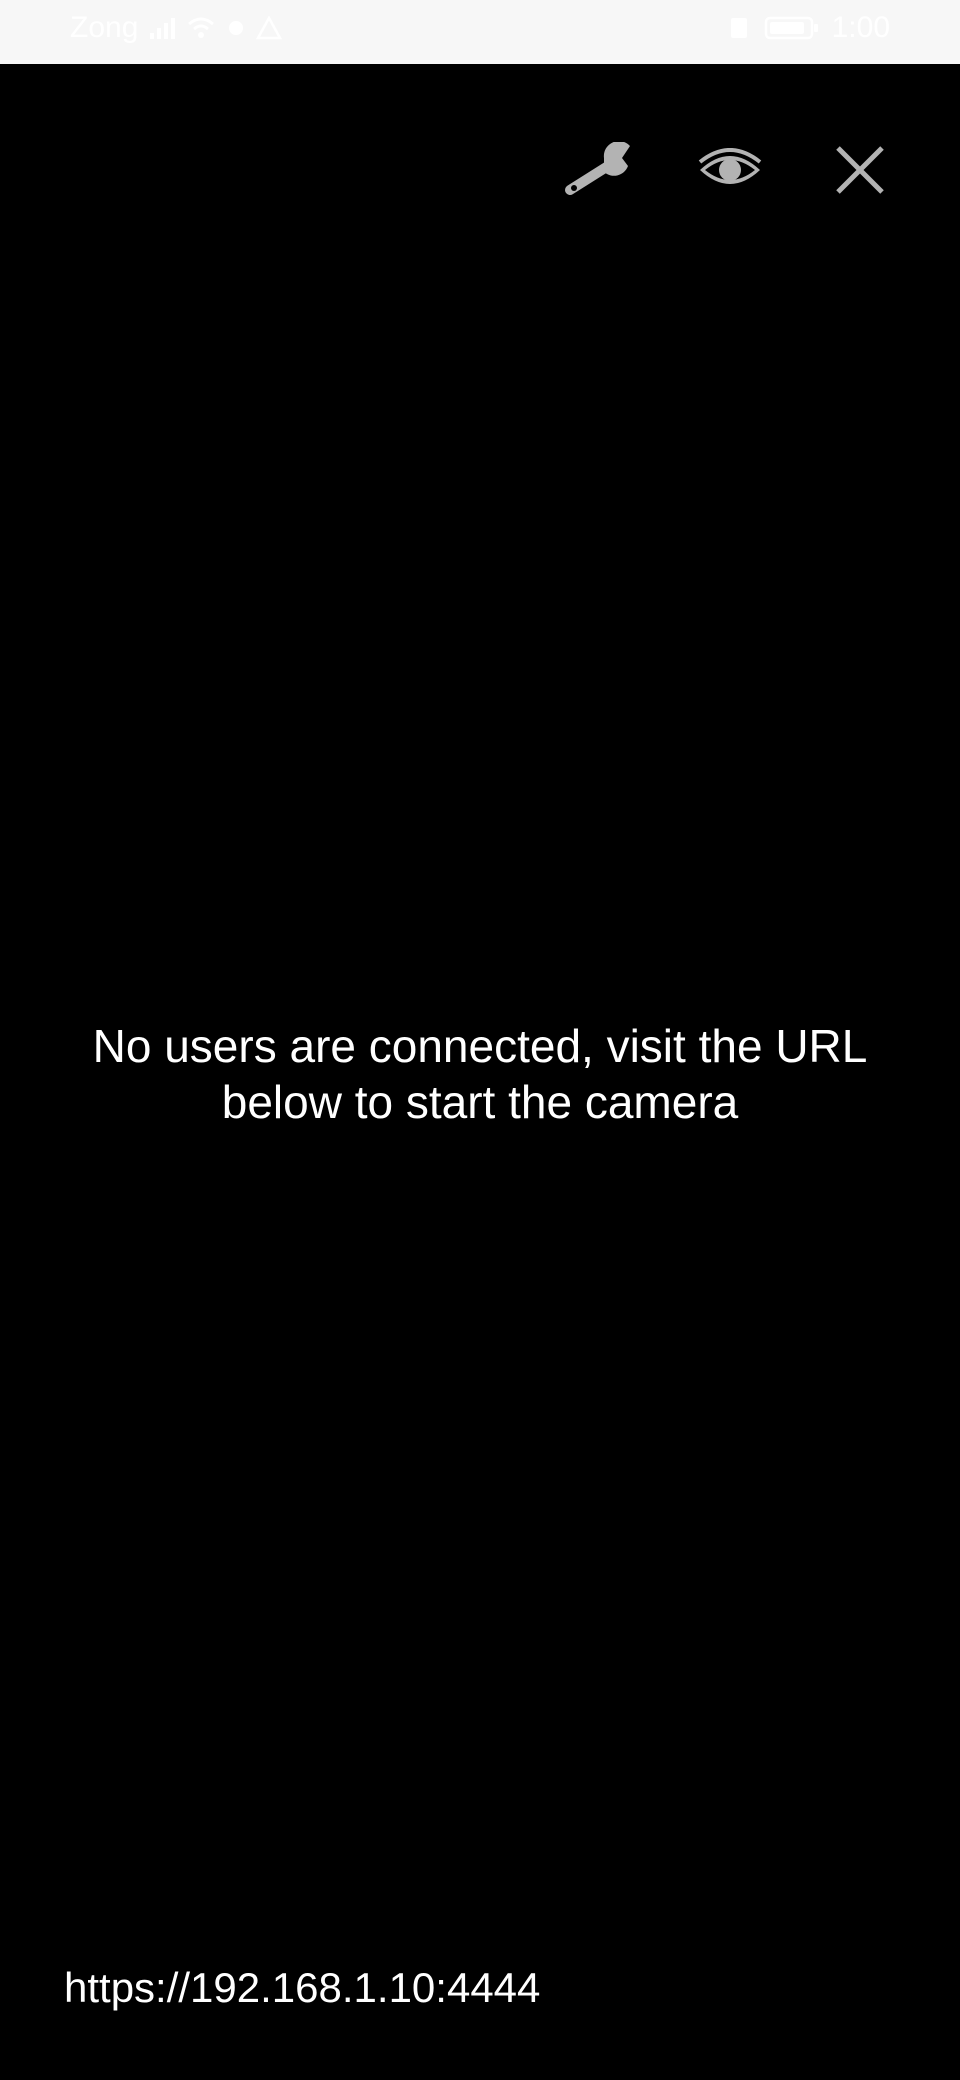 The image size is (960, 2080). I want to click on close-icon, so click(860, 170).